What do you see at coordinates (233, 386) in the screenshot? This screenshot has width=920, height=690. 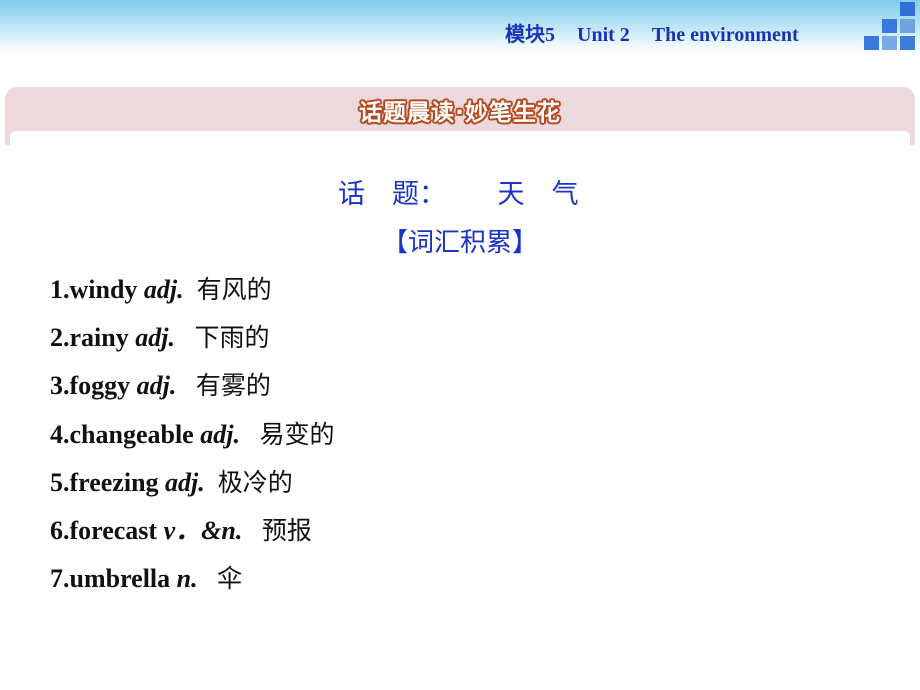 I see `vocab-meaning: 有雾的` at bounding box center [233, 386].